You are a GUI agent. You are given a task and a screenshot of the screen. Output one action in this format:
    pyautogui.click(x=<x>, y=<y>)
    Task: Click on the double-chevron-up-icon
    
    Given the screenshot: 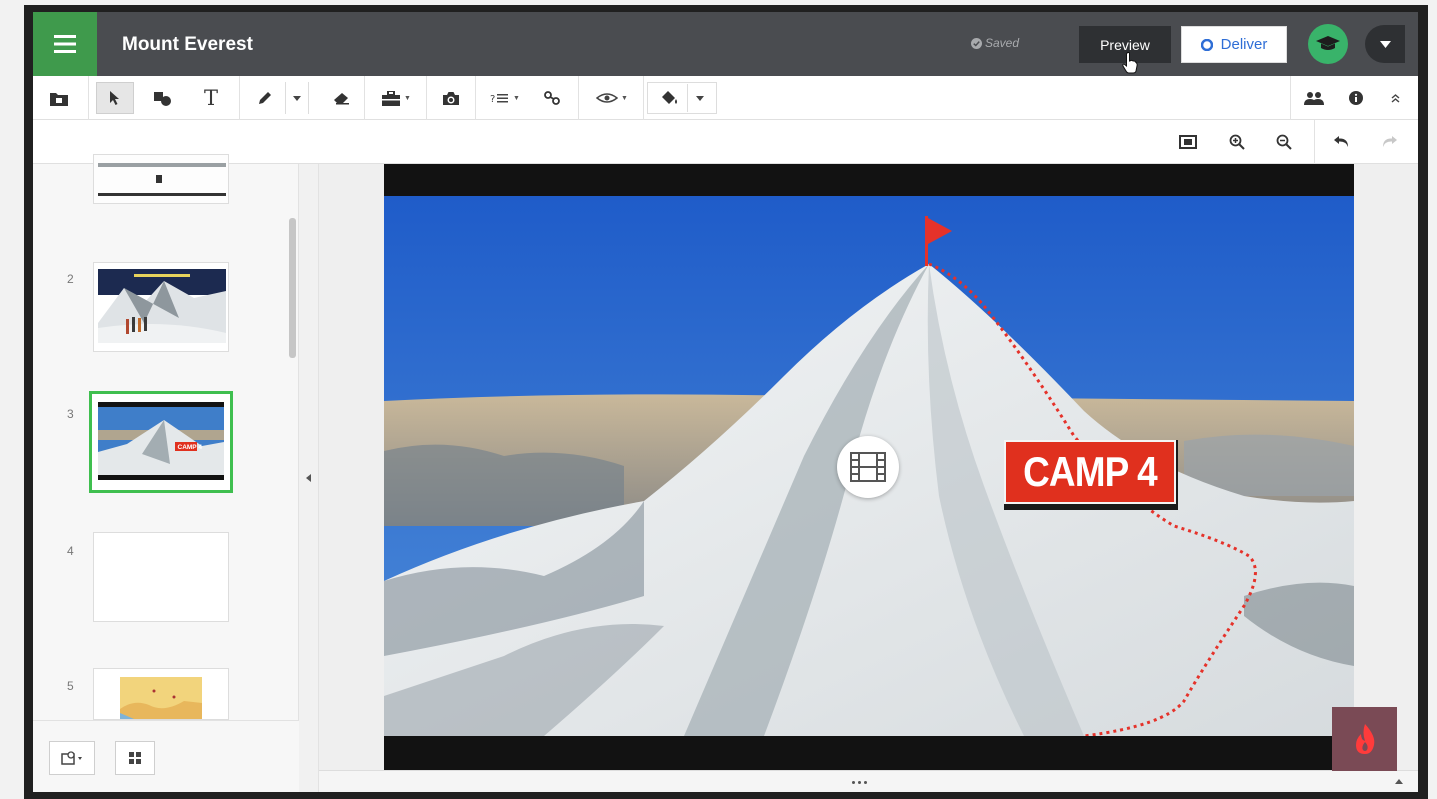 What is the action you would take?
    pyautogui.click(x=1395, y=98)
    